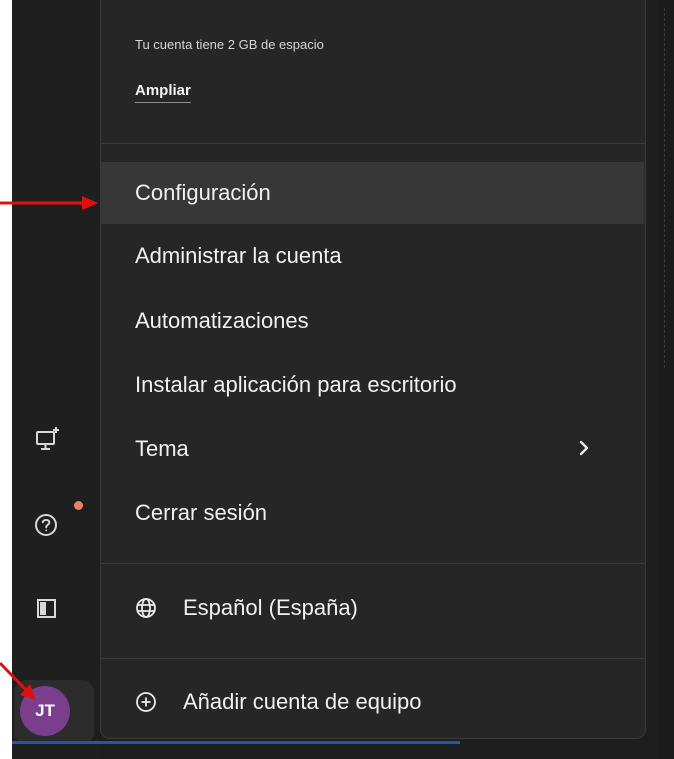 This screenshot has width=674, height=759. What do you see at coordinates (372, 449) in the screenshot?
I see `menu-item-theme: Tema` at bounding box center [372, 449].